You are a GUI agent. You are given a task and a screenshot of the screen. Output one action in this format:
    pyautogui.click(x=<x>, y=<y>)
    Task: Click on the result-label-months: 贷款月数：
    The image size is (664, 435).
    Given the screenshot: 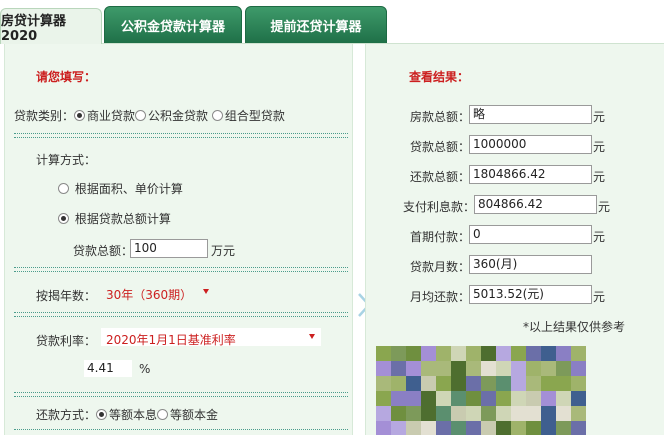 What is the action you would take?
    pyautogui.click(x=440, y=267)
    